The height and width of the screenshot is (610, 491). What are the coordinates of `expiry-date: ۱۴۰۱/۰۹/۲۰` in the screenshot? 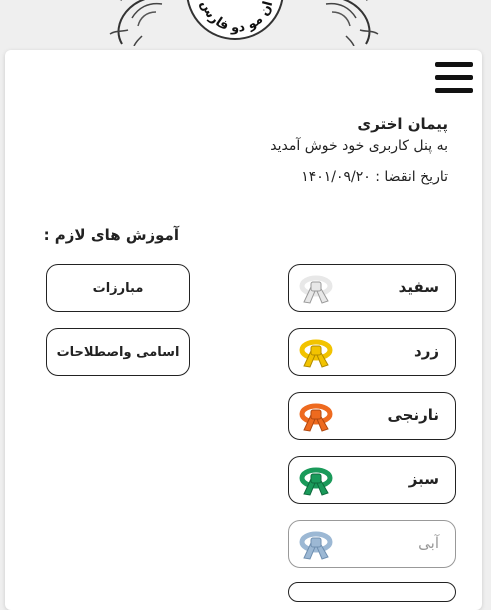 It's located at (336, 177).